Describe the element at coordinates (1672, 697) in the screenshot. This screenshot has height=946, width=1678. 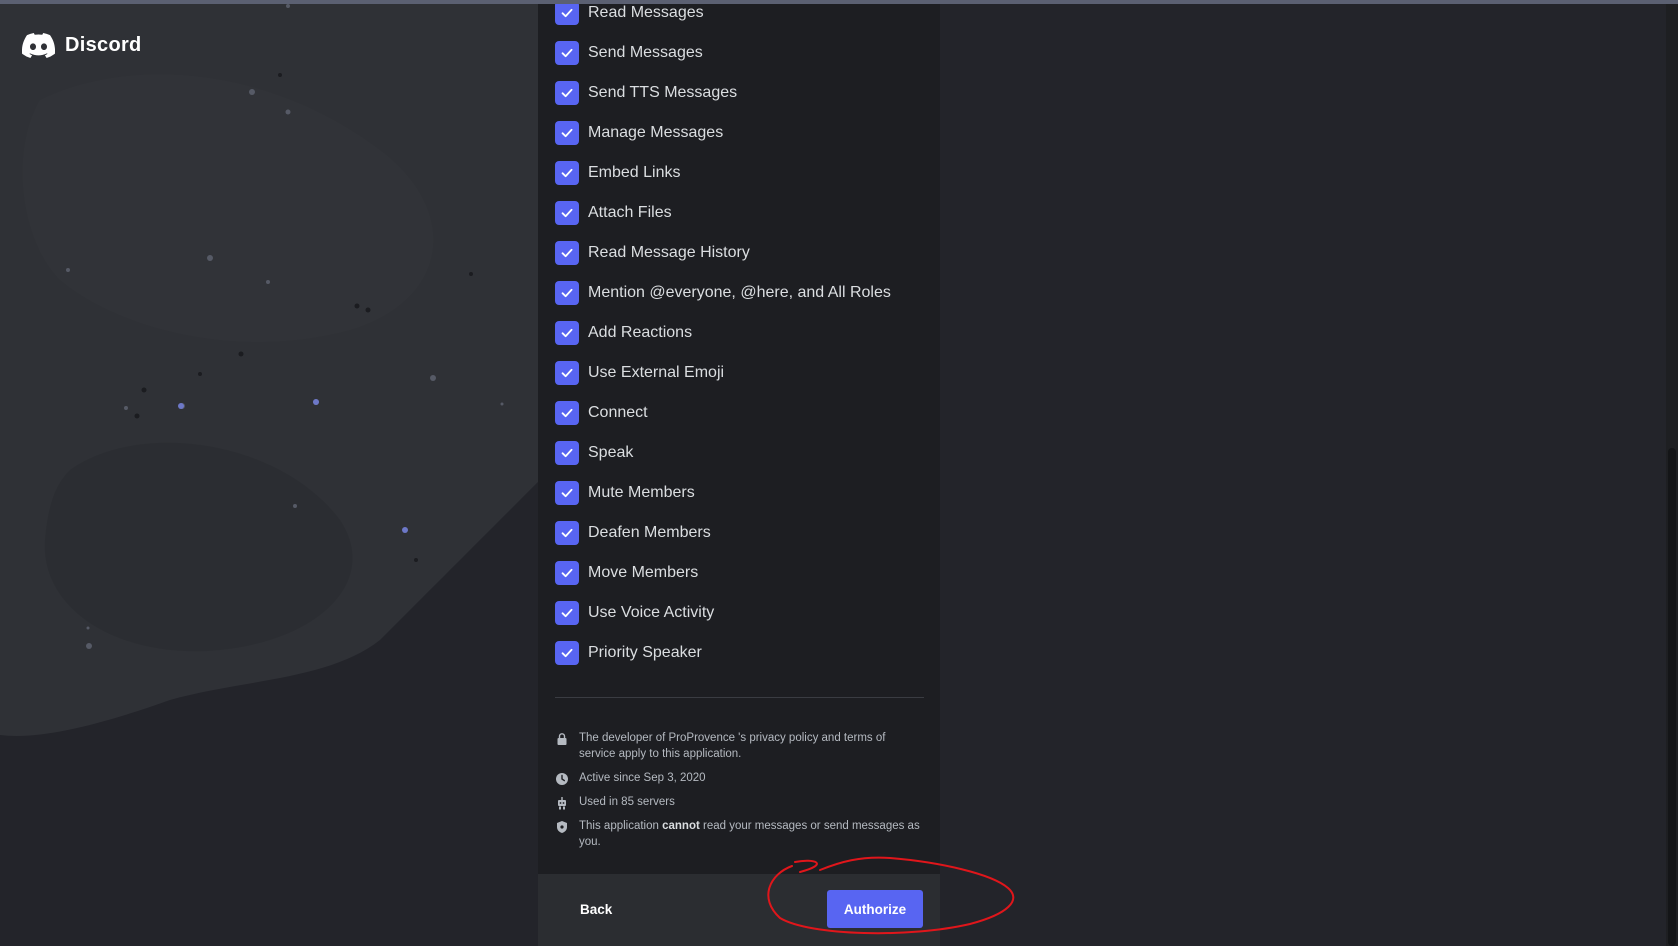
I see `scrollbar-thumb` at that location.